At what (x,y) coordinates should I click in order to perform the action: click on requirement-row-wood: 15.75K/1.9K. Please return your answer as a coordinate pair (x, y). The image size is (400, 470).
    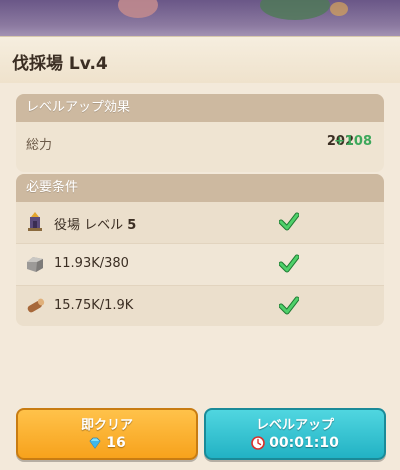
    Looking at the image, I should click on (200, 306).